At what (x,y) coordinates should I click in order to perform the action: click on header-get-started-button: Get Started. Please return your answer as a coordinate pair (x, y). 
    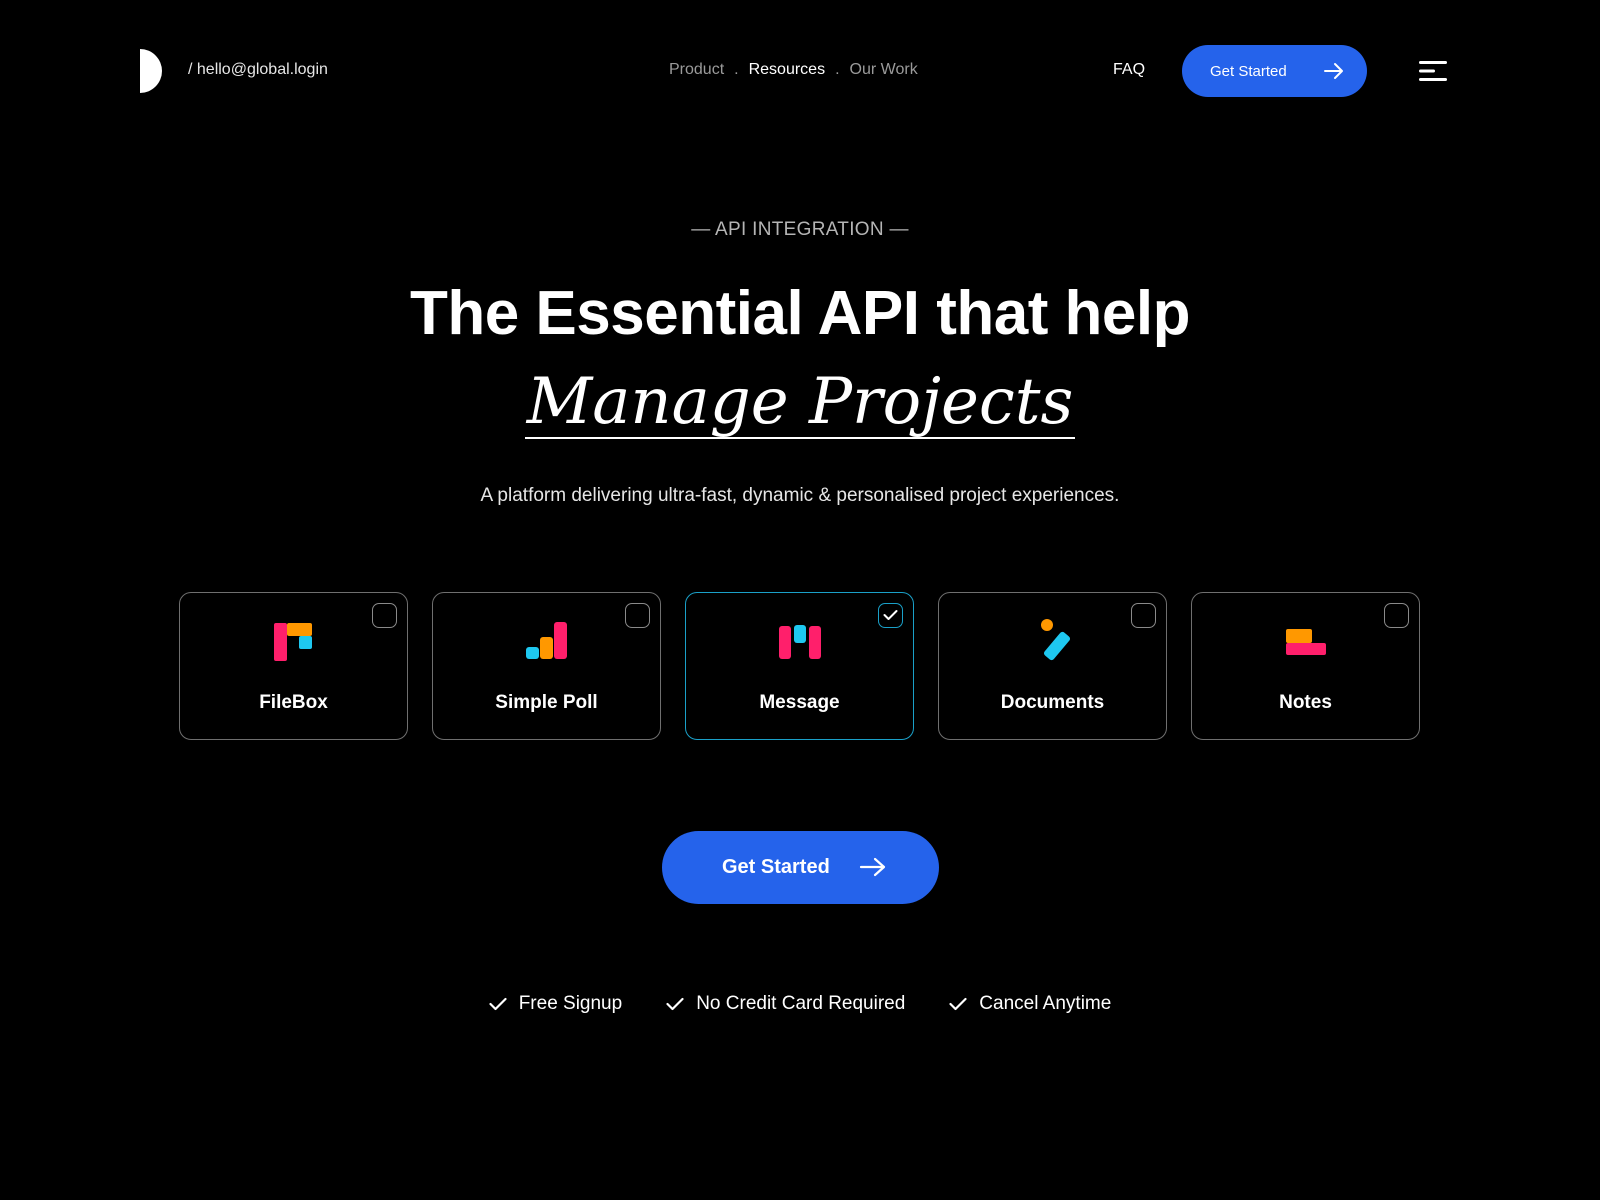
    Looking at the image, I should click on (1274, 71).